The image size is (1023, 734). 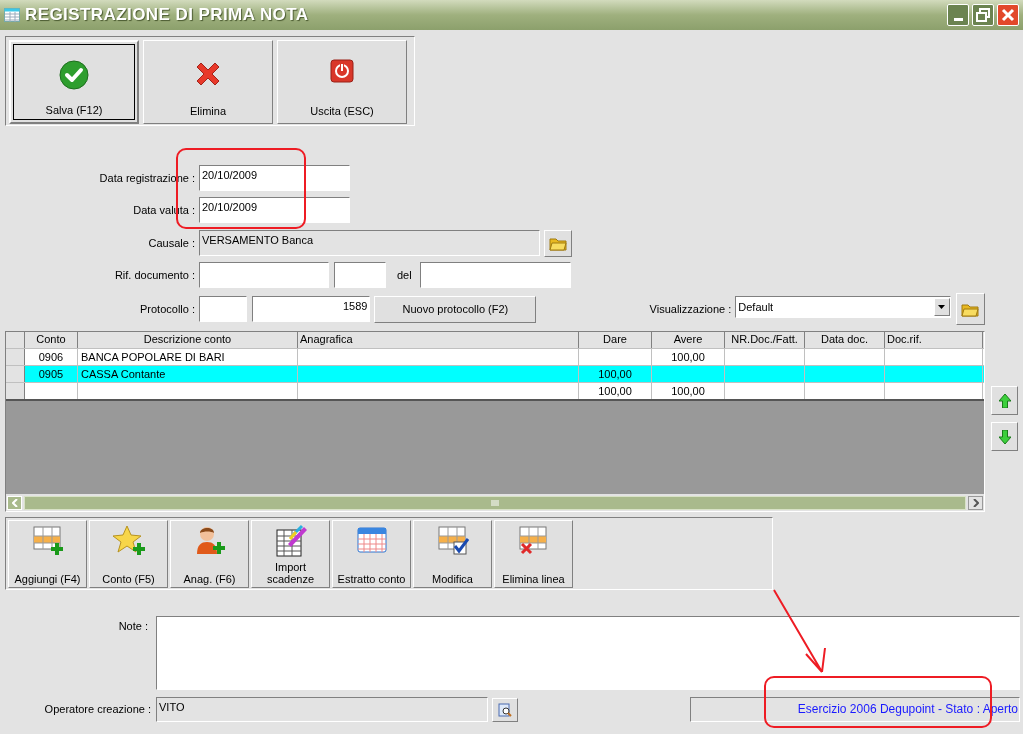 I want to click on toolbar-button: Conto (F5), so click(x=128, y=554).